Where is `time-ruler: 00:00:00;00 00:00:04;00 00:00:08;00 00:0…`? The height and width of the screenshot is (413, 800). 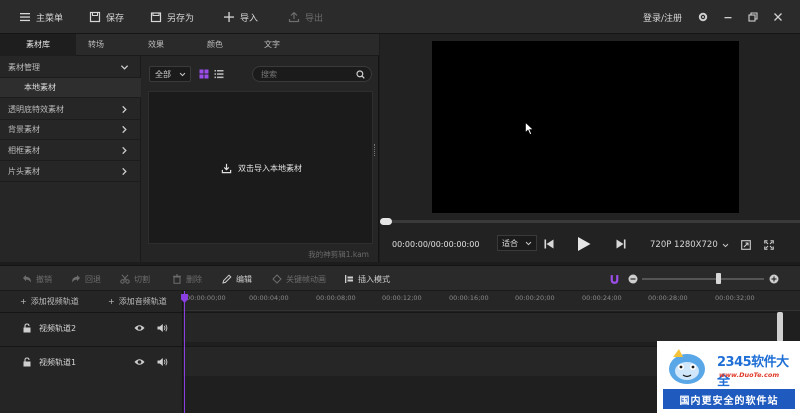 time-ruler: 00:00:00;00 00:00:04;00 00:00:08;00 00:0… is located at coordinates (491, 301).